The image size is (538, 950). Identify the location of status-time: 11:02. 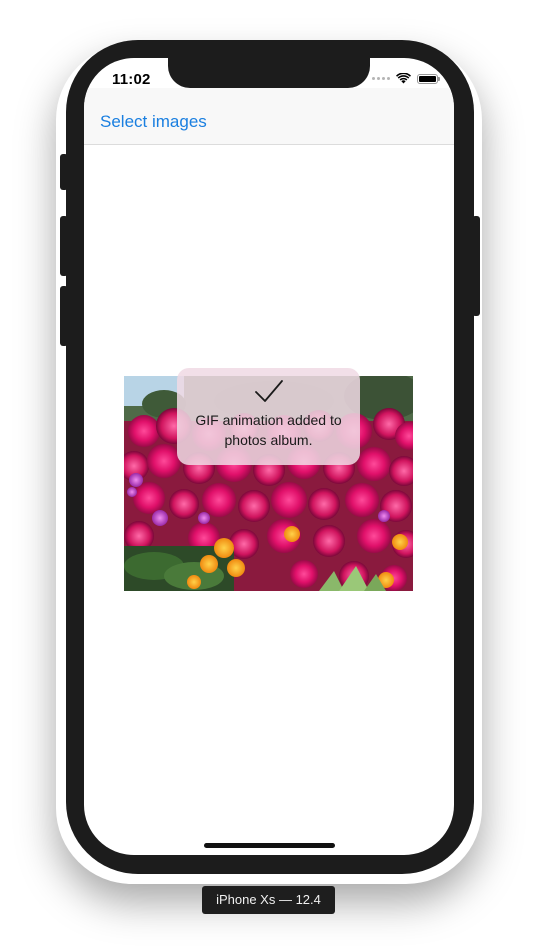
(131, 79).